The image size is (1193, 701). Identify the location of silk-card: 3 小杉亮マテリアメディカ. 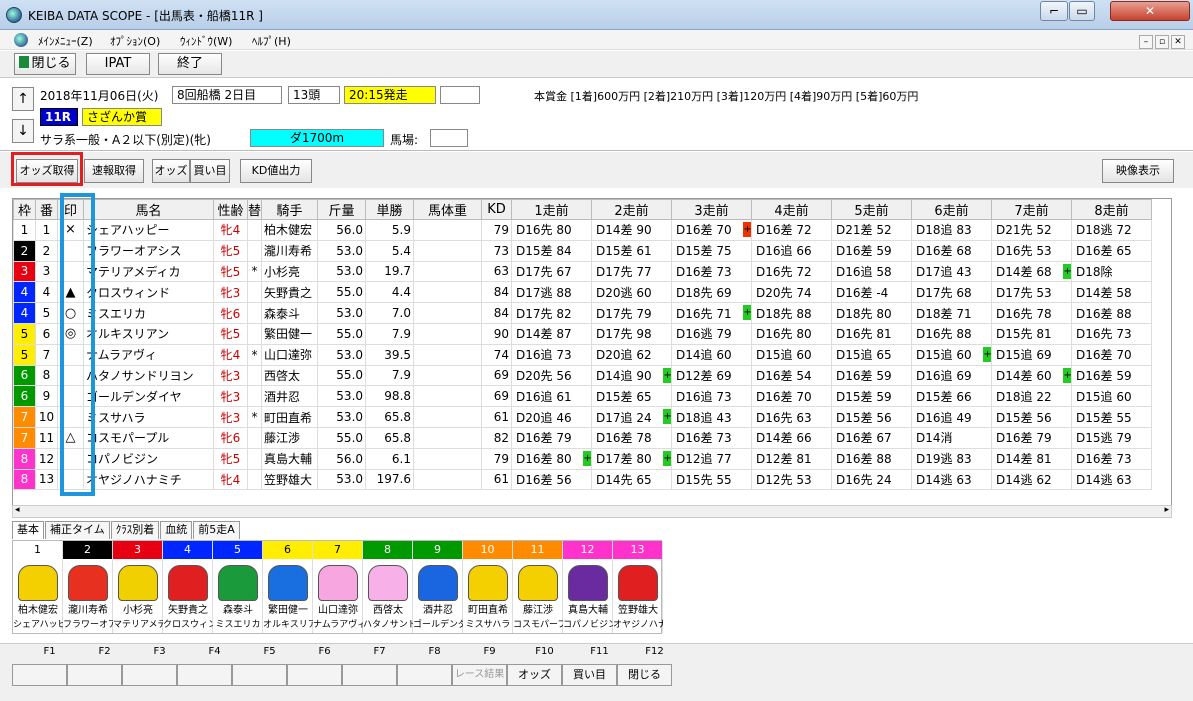
(138, 587).